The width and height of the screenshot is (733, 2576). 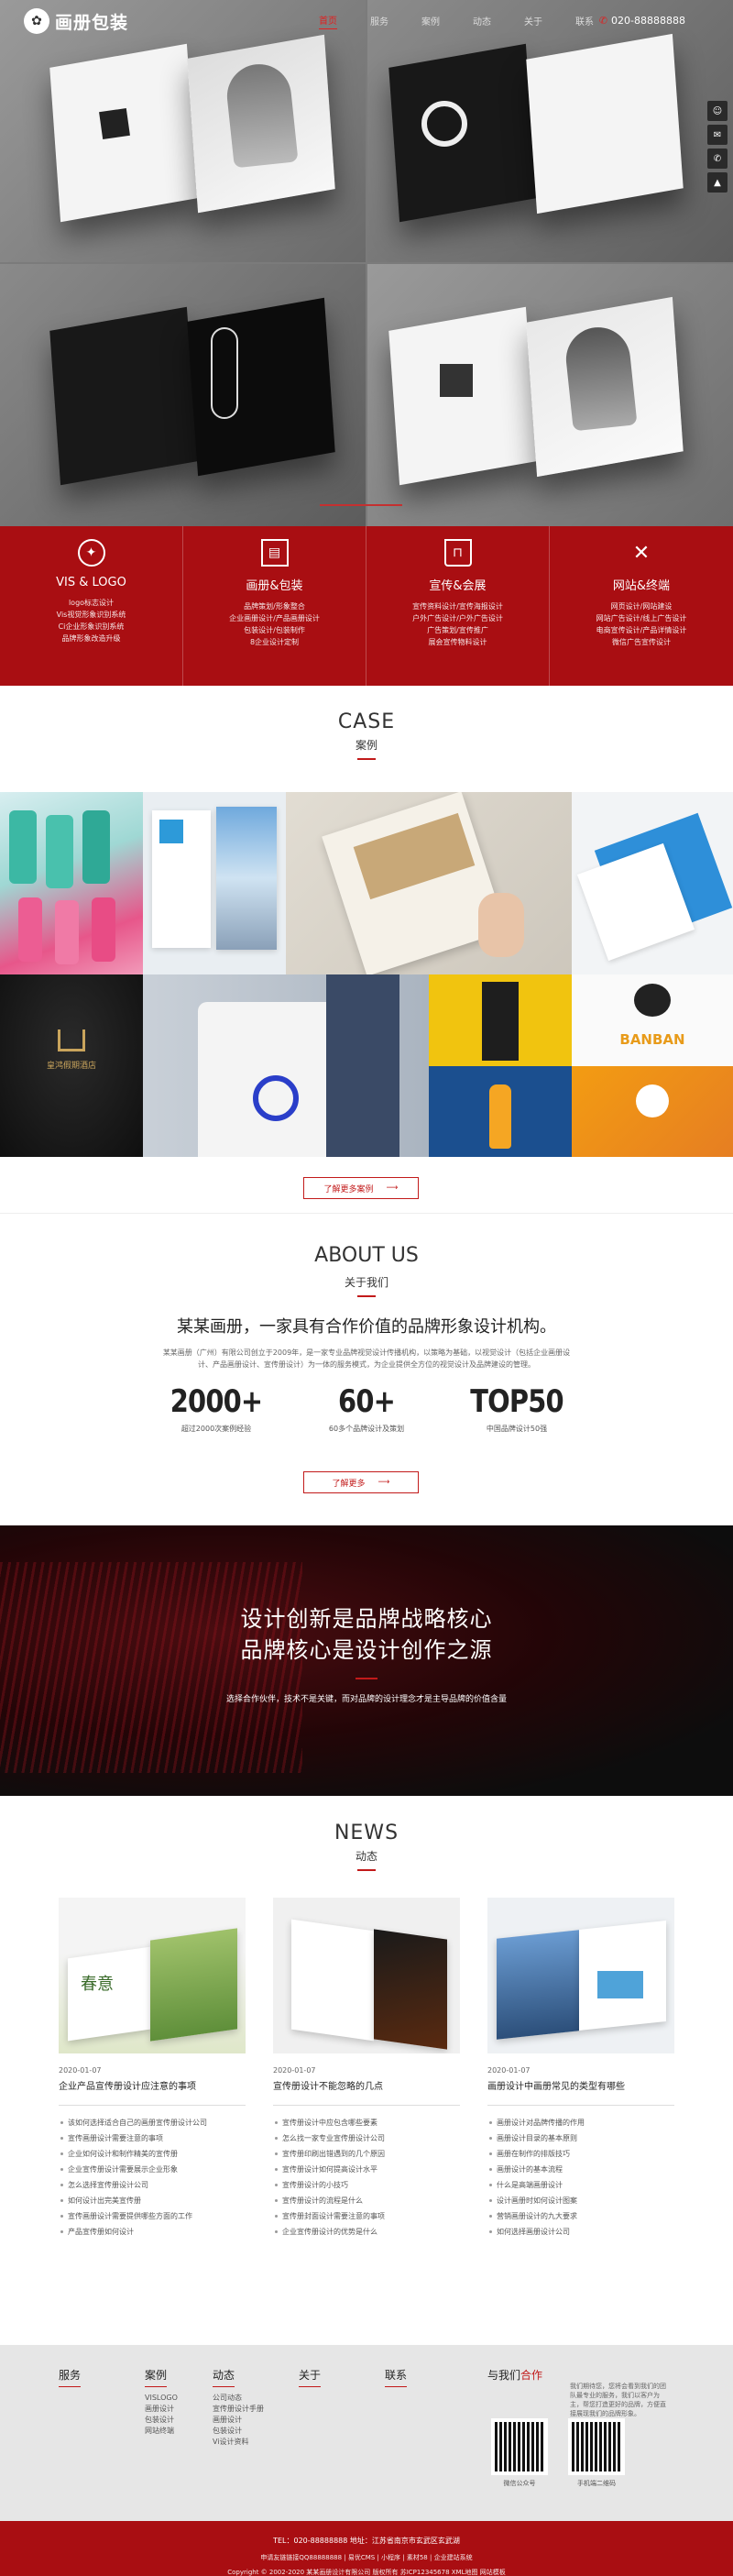 What do you see at coordinates (274, 618) in the screenshot?
I see `service-item: 企业画册设计/产品画册设计` at bounding box center [274, 618].